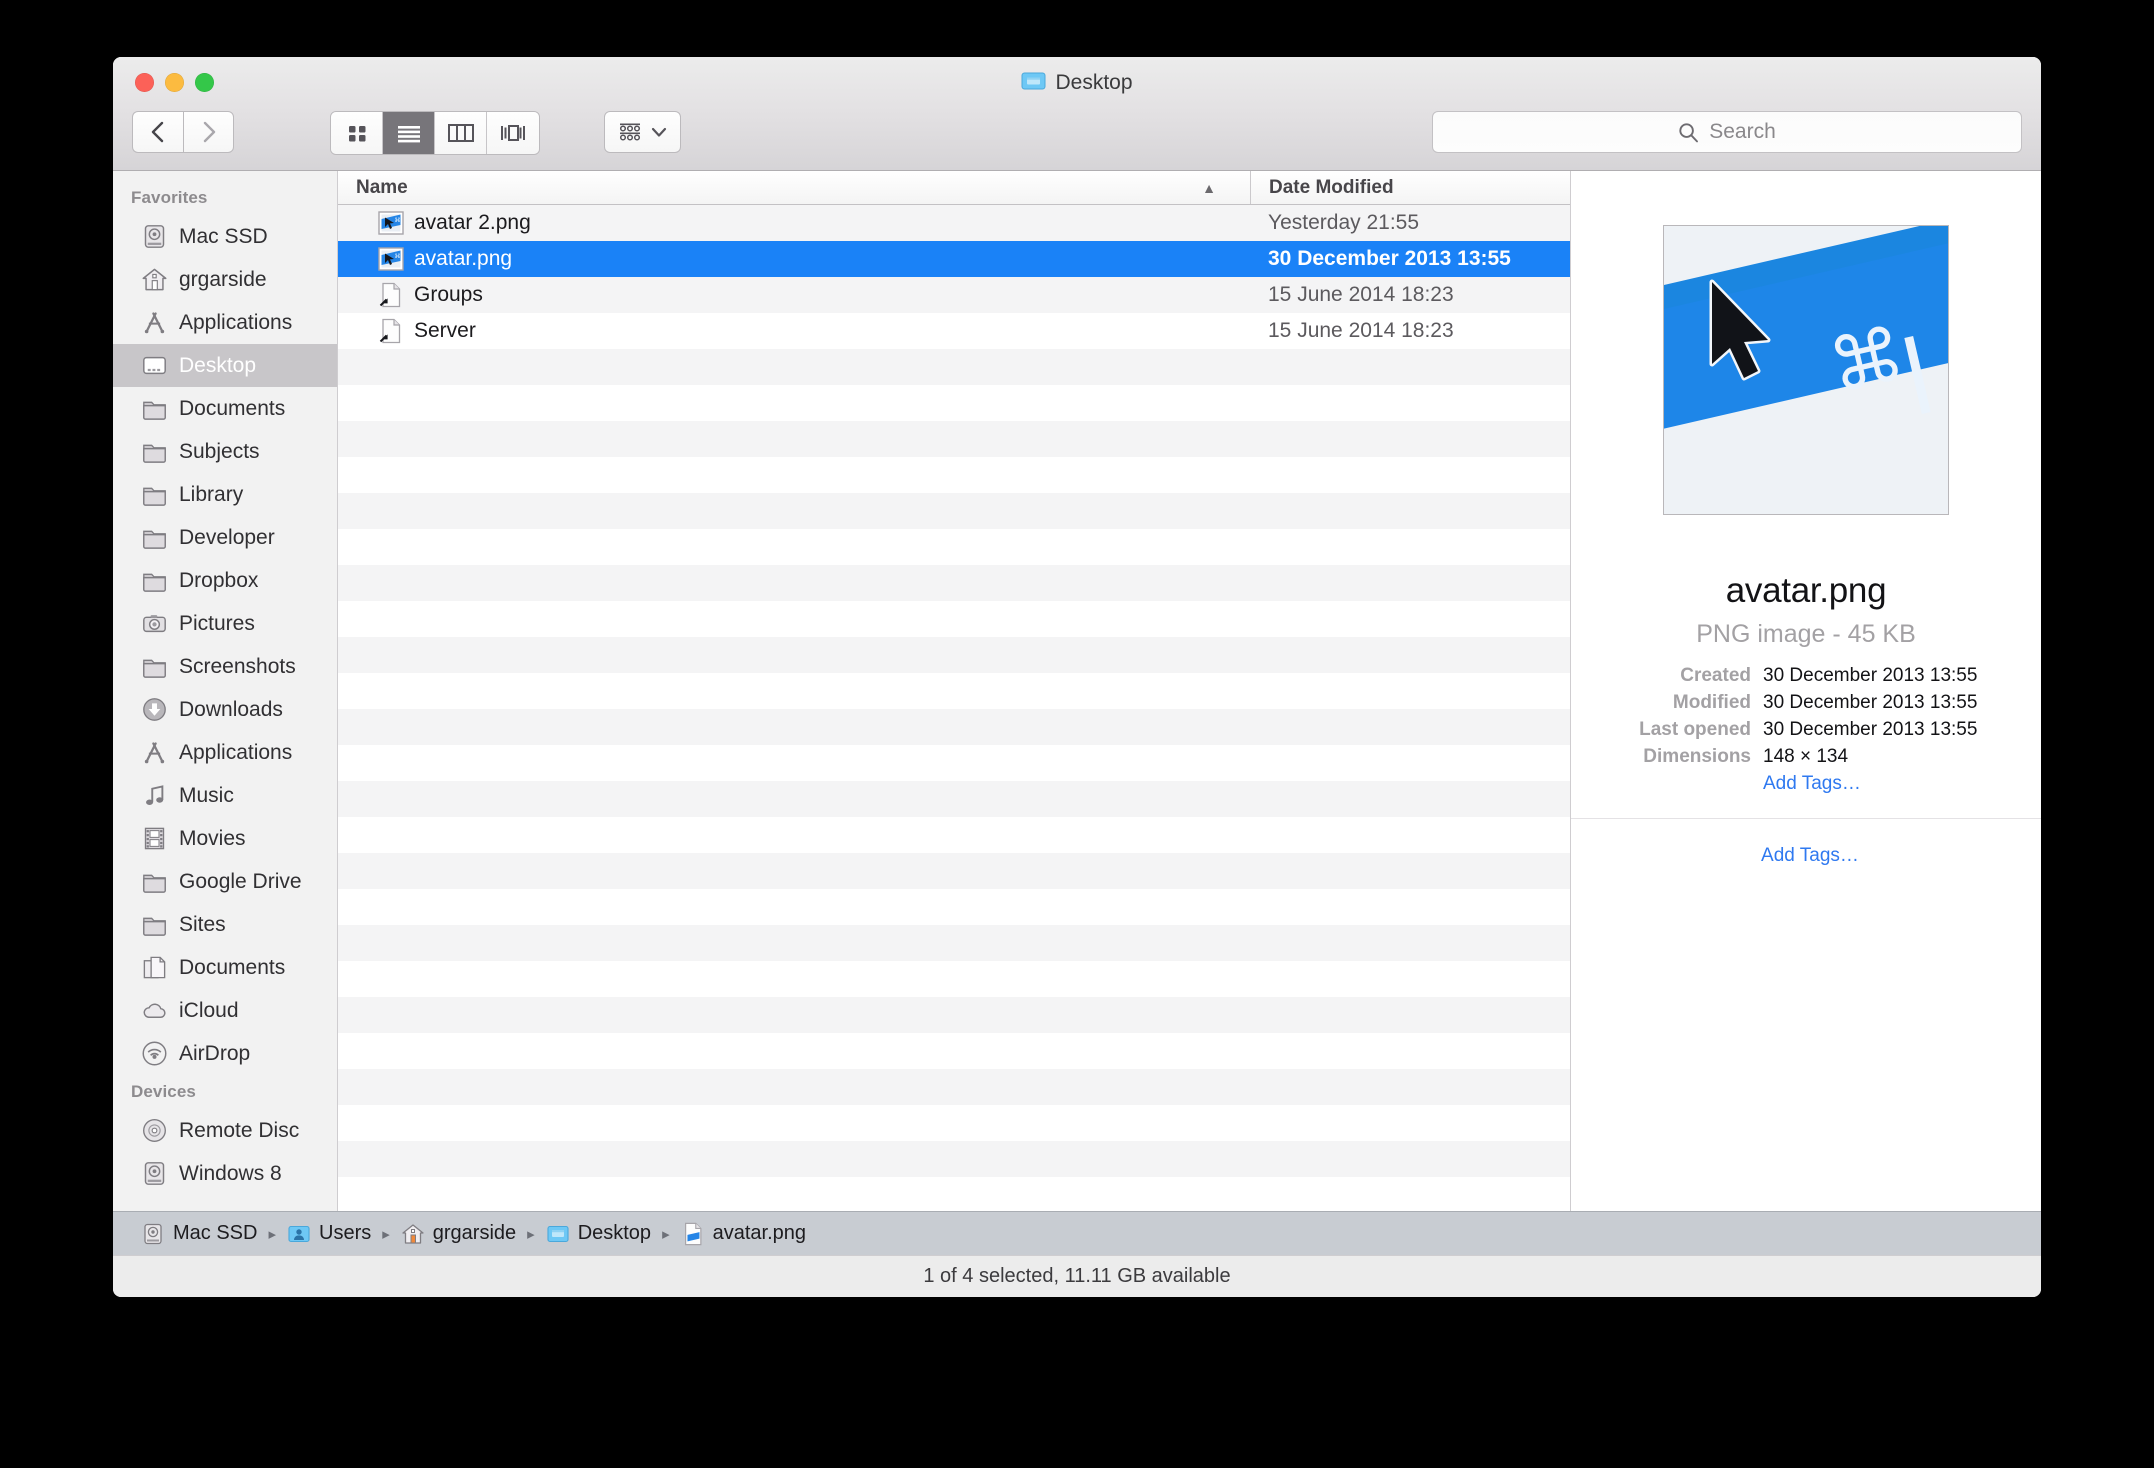  I want to click on sidebar-item-movies: Movies, so click(225, 838).